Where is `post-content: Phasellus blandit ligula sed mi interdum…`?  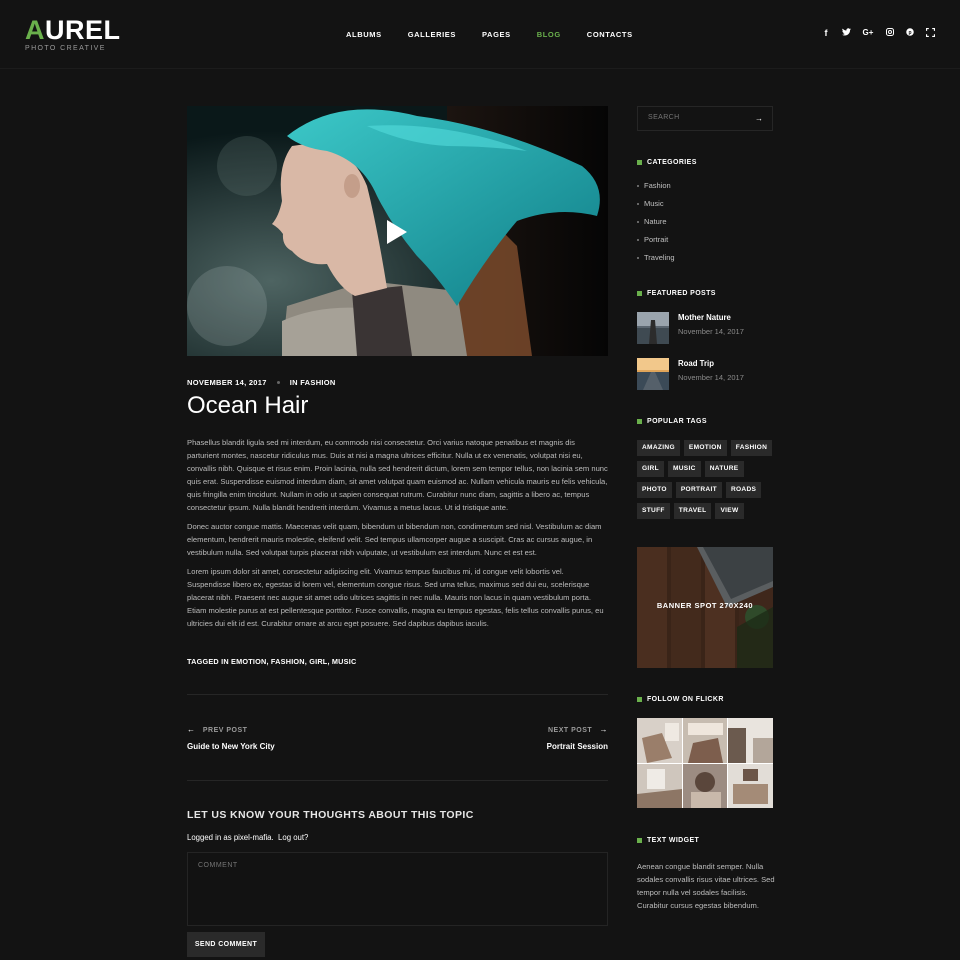 post-content: Phasellus blandit ligula sed mi interdum… is located at coordinates (397, 536).